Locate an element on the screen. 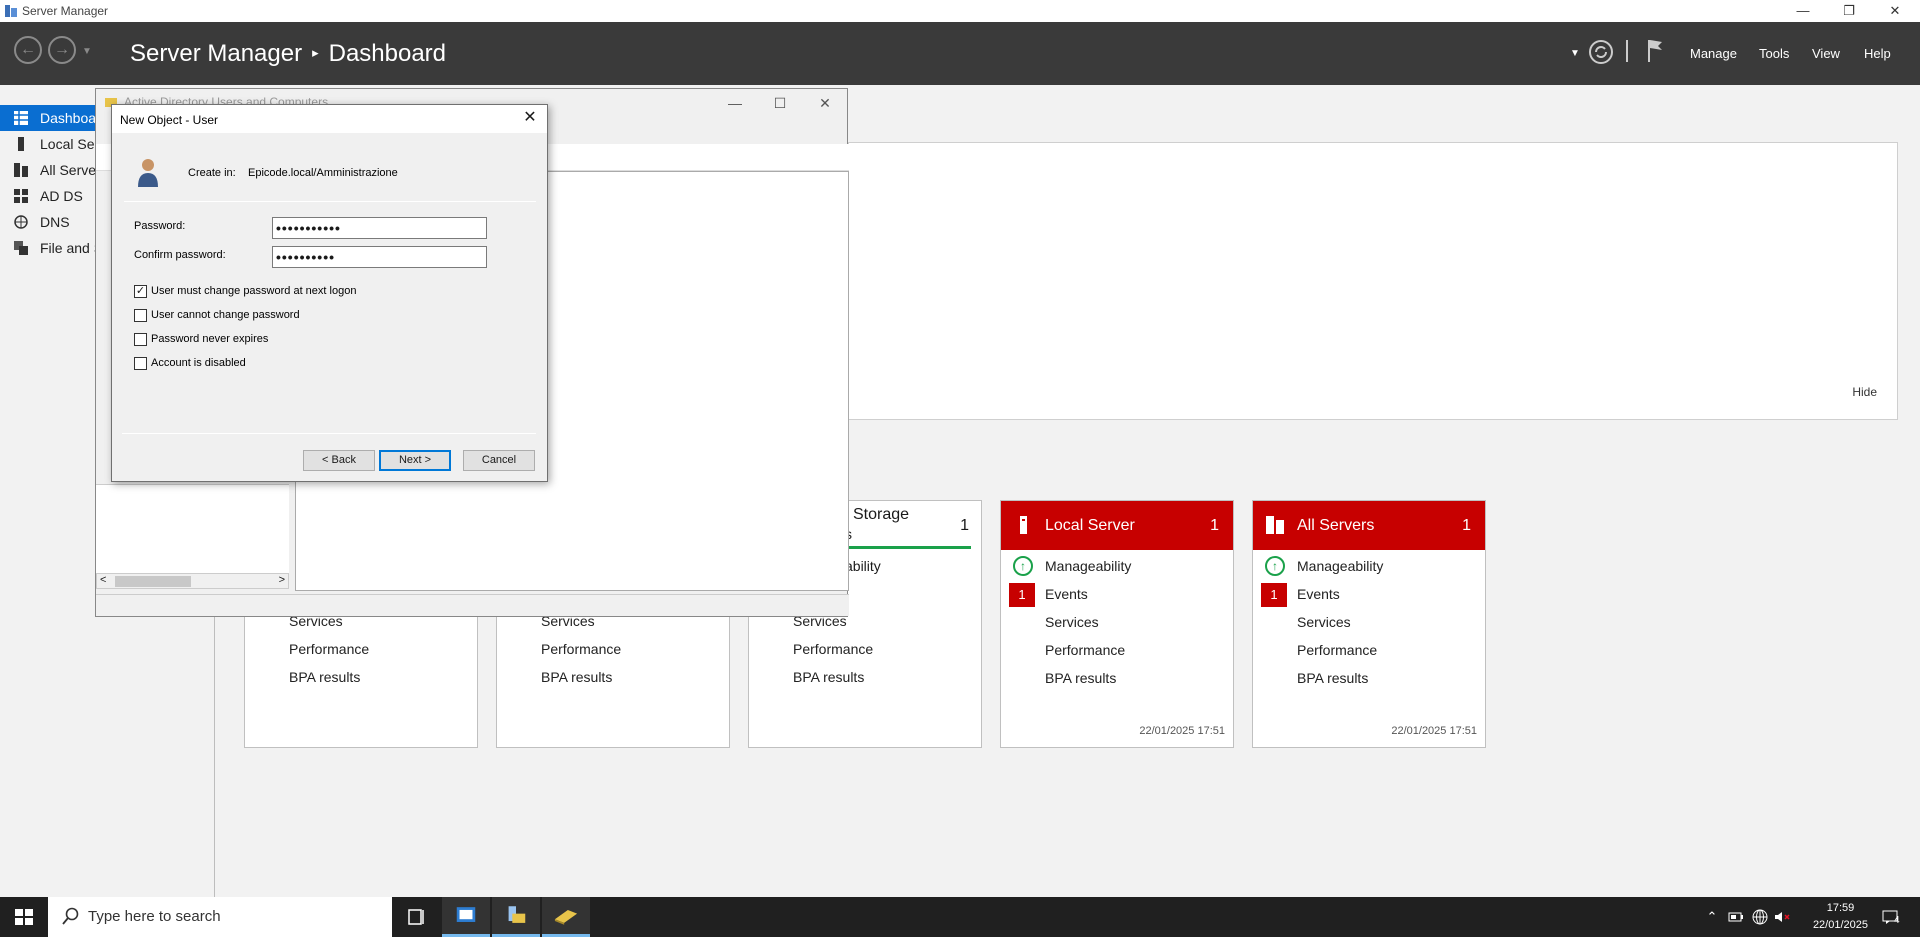  server-manager-taskbar-icon is located at coordinates (466, 917).